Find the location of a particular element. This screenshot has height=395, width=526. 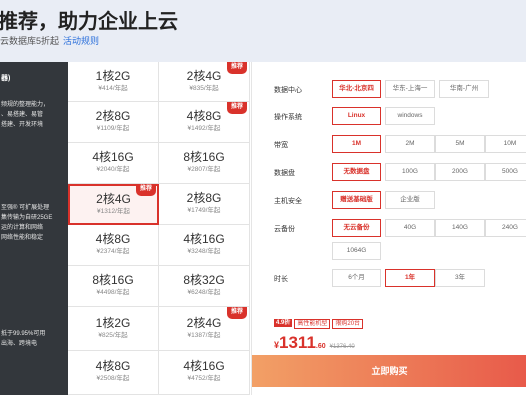

spec-price: ¥2040/年起 is located at coordinates (113, 169).